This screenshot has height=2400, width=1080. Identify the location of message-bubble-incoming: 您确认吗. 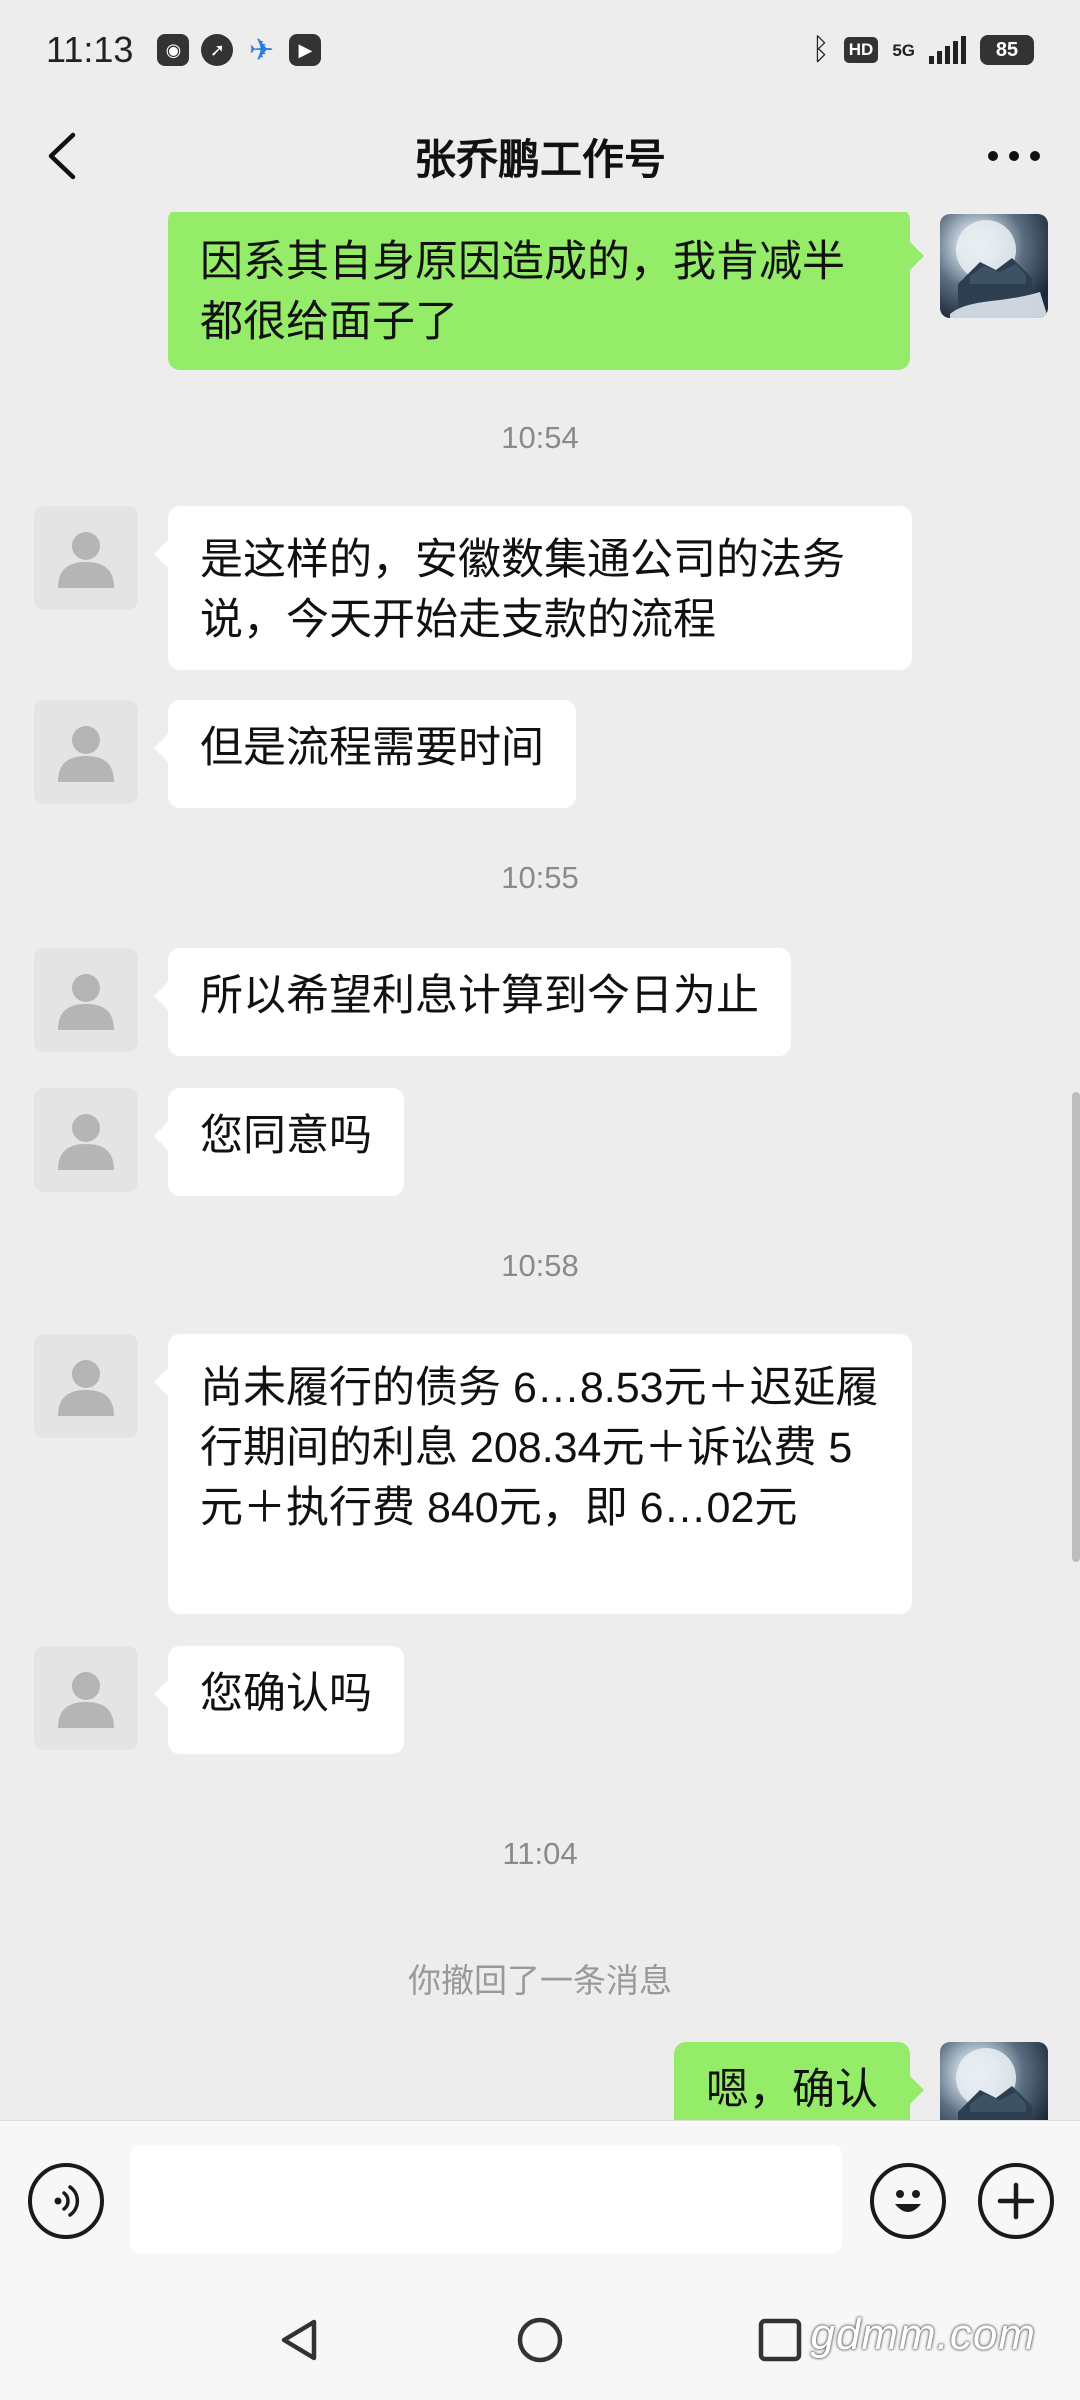
(279, 1700).